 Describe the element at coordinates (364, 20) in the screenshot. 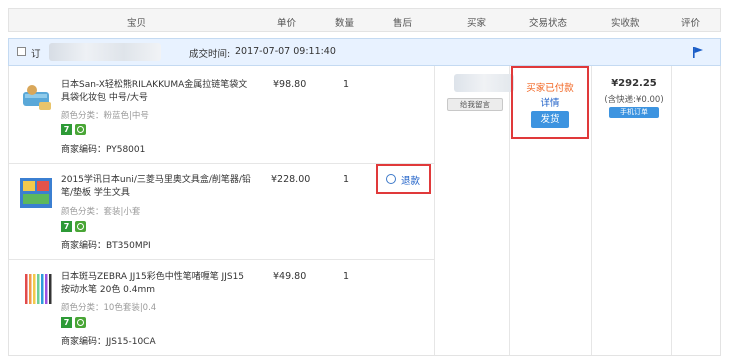

I see `table-header: 宝贝 单价 数量 售后 买家 交易状态 实收款 评价` at that location.